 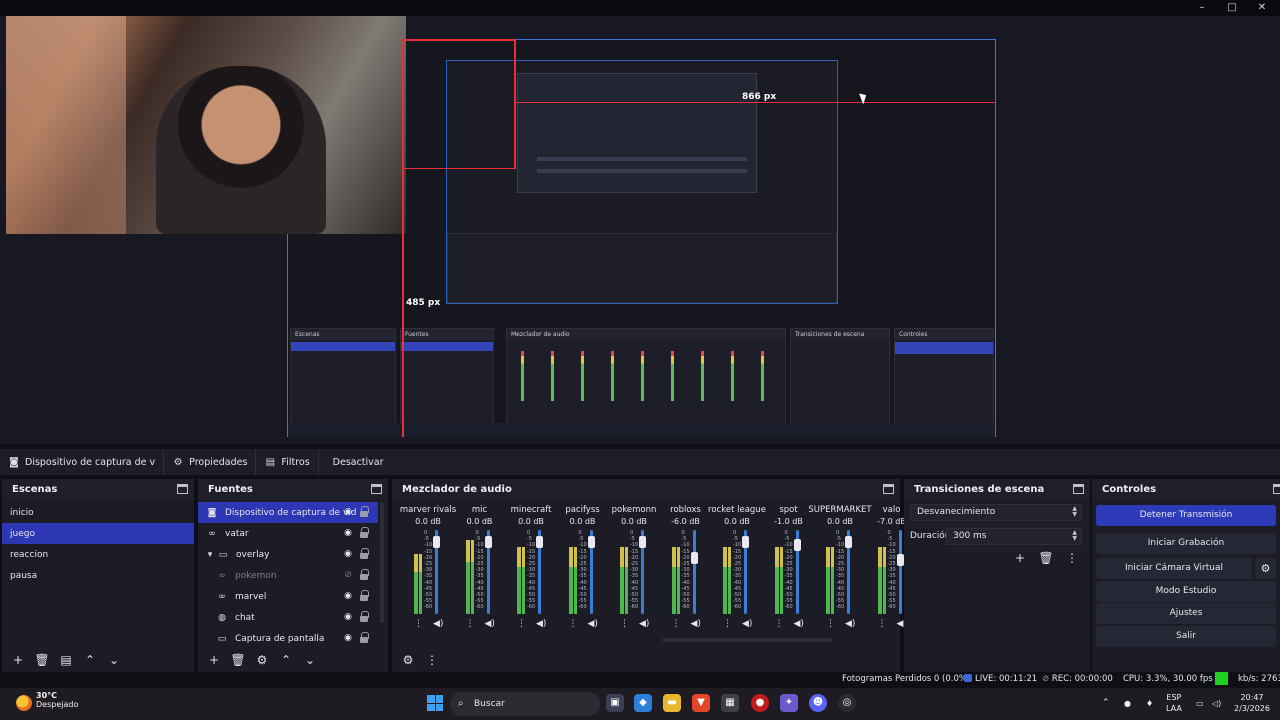 What do you see at coordinates (747, 640) in the screenshot?
I see `mixer-horizontal-scrollbar` at bounding box center [747, 640].